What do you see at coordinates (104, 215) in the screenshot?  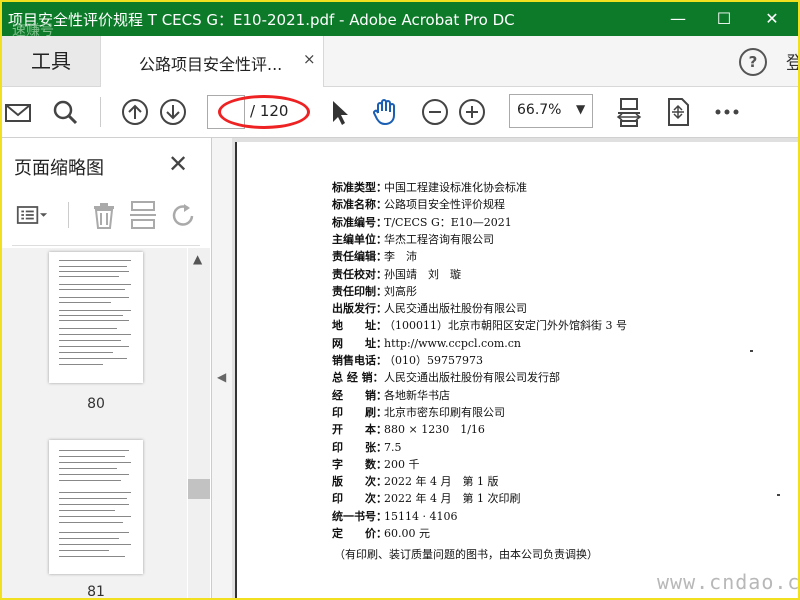 I see `delete-icon` at bounding box center [104, 215].